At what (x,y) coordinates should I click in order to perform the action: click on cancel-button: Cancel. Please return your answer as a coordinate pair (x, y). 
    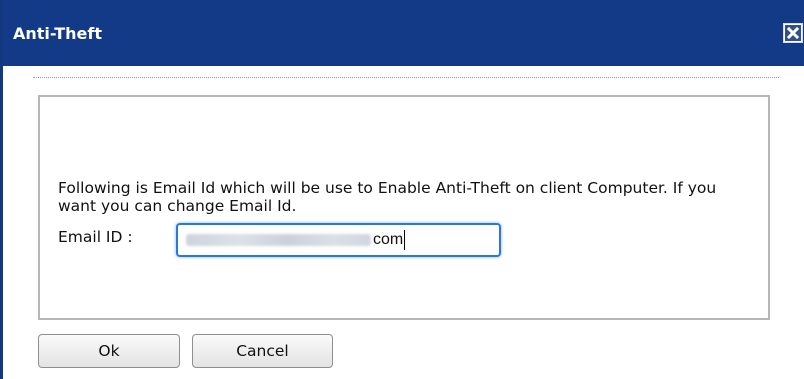
    Looking at the image, I should click on (262, 351).